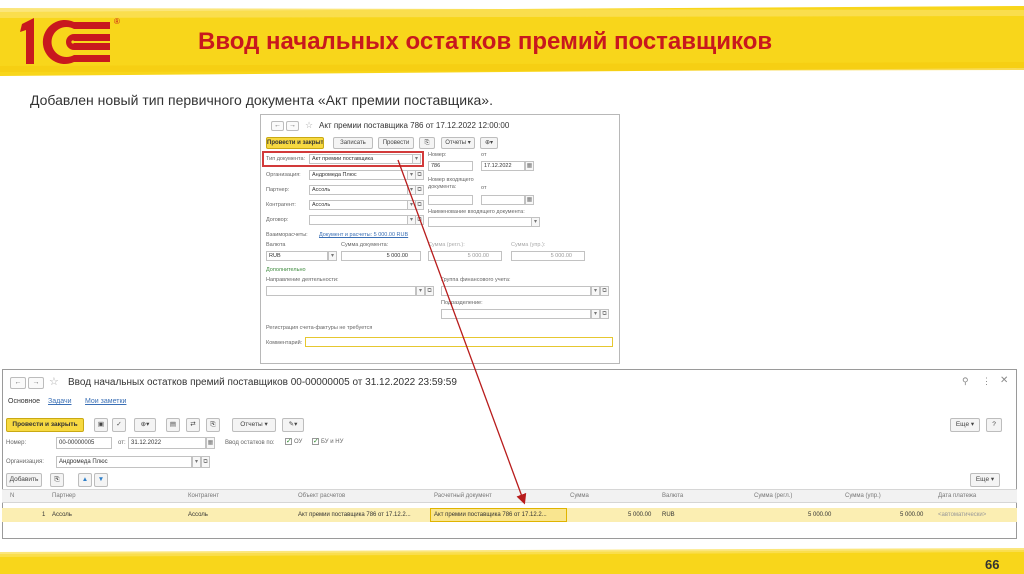 This screenshot has height=574, width=1024. What do you see at coordinates (105, 401) in the screenshot?
I see `tab-notes: Мои заметки` at bounding box center [105, 401].